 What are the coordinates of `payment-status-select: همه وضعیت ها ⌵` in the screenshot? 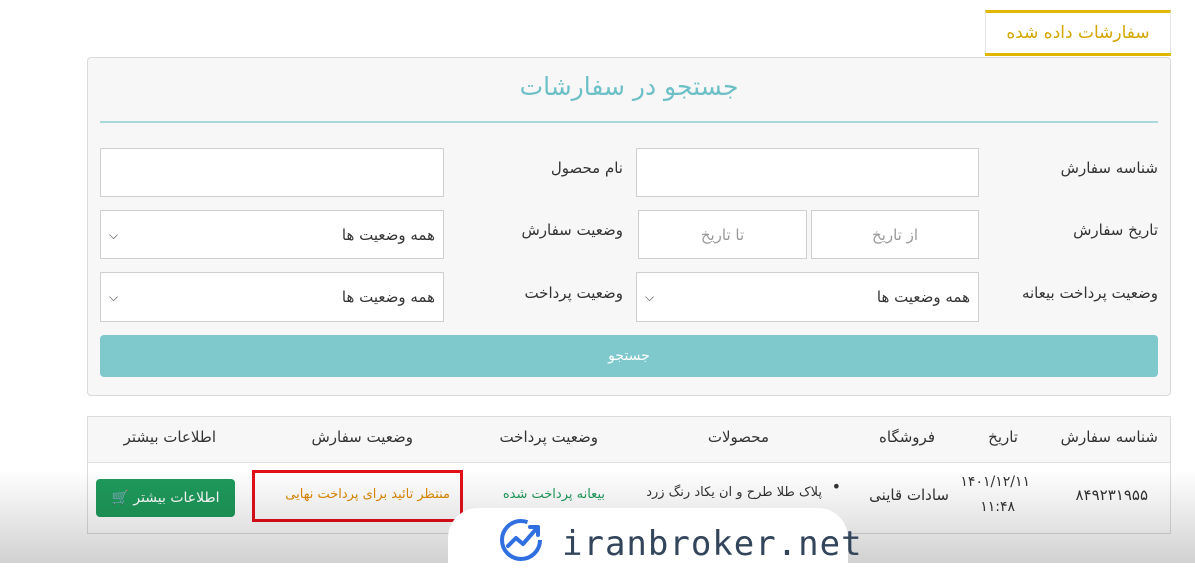 It's located at (272, 297).